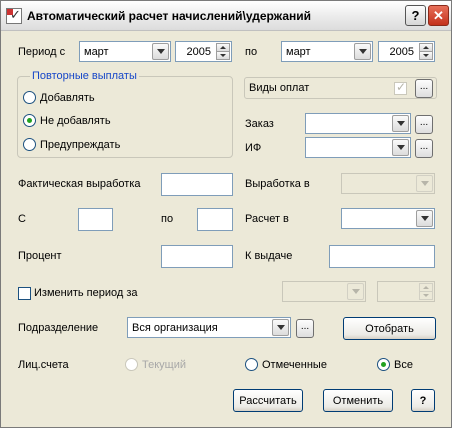 The height and width of the screenshot is (428, 452). I want to click on order-label: Заказ, so click(259, 124).